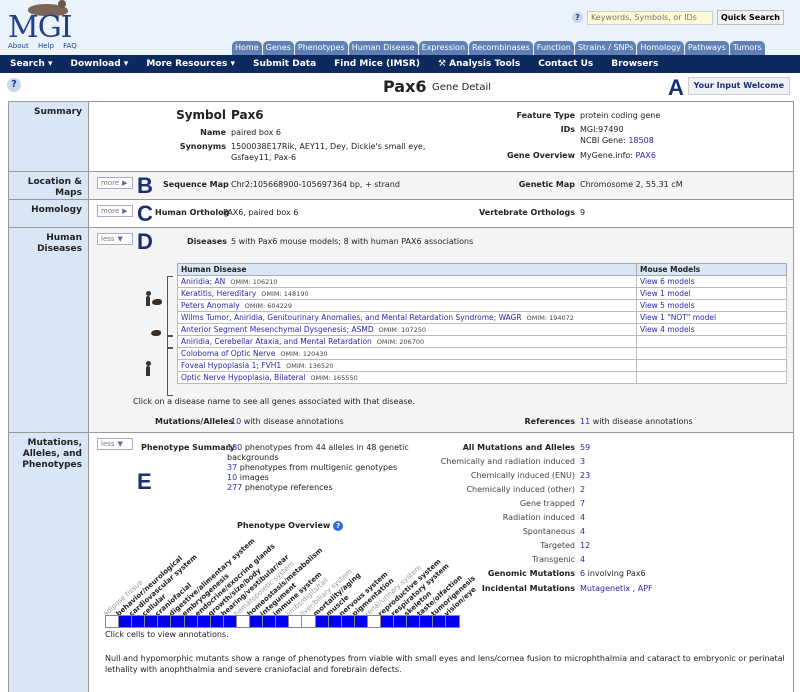  Describe the element at coordinates (660, 48) in the screenshot. I see `tab-homology: Homology` at that location.